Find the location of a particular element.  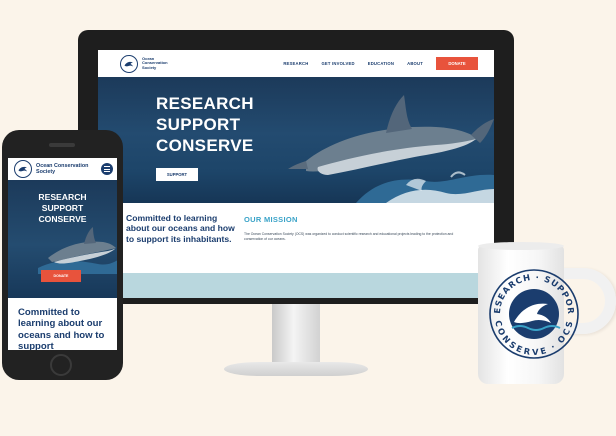

hero-title-line-3: CONSERVE is located at coordinates (205, 145).